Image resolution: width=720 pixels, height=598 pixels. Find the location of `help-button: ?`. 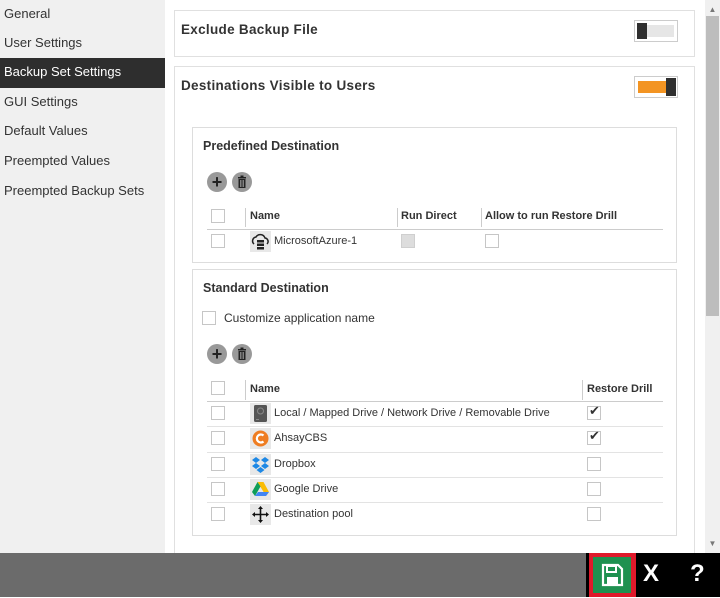

help-button: ? is located at coordinates (697, 574).